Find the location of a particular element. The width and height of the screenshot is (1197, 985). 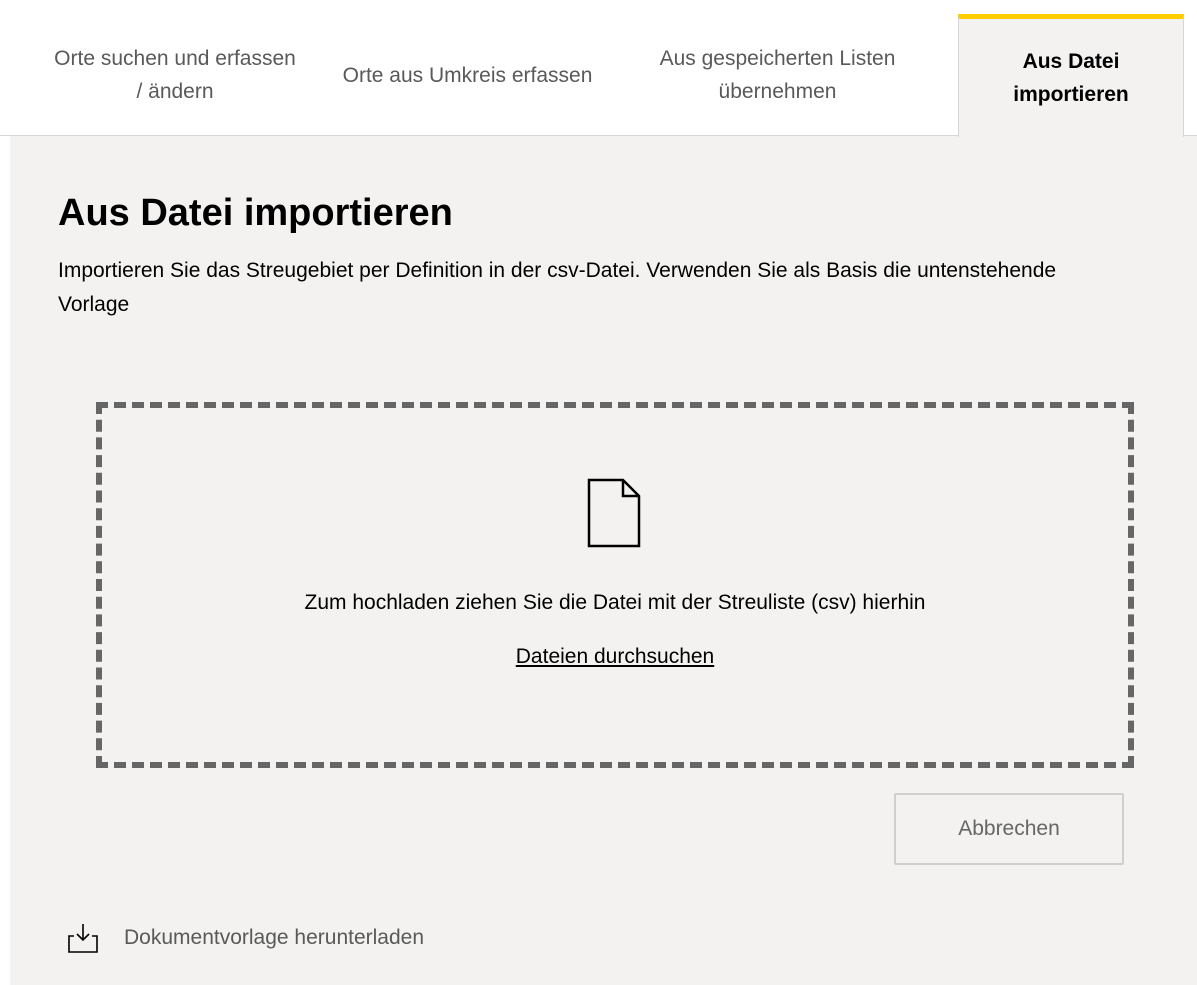

tab-label: Aus Datei importieren is located at coordinates (1071, 78).